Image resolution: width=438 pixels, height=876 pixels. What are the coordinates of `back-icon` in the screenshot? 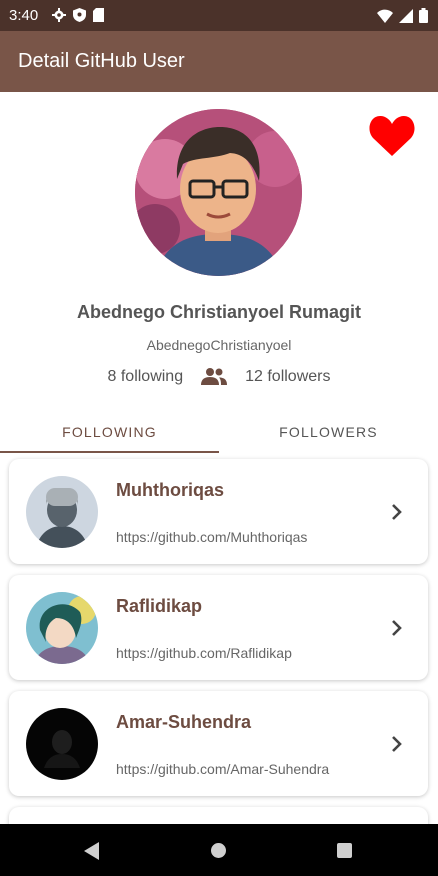 It's located at (92, 851).